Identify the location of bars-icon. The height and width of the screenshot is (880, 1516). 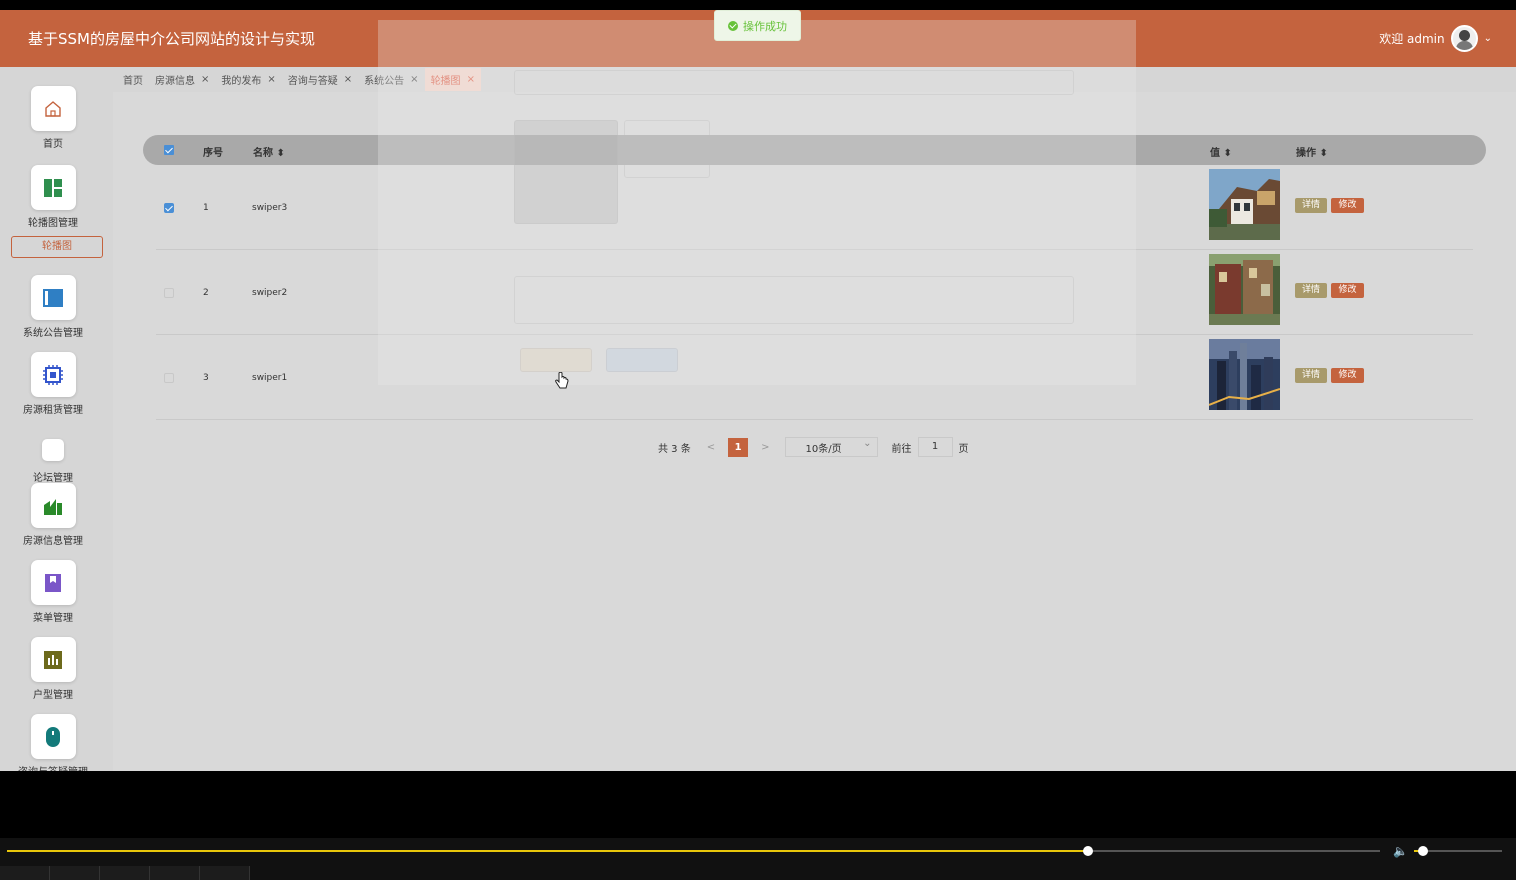
(53, 659).